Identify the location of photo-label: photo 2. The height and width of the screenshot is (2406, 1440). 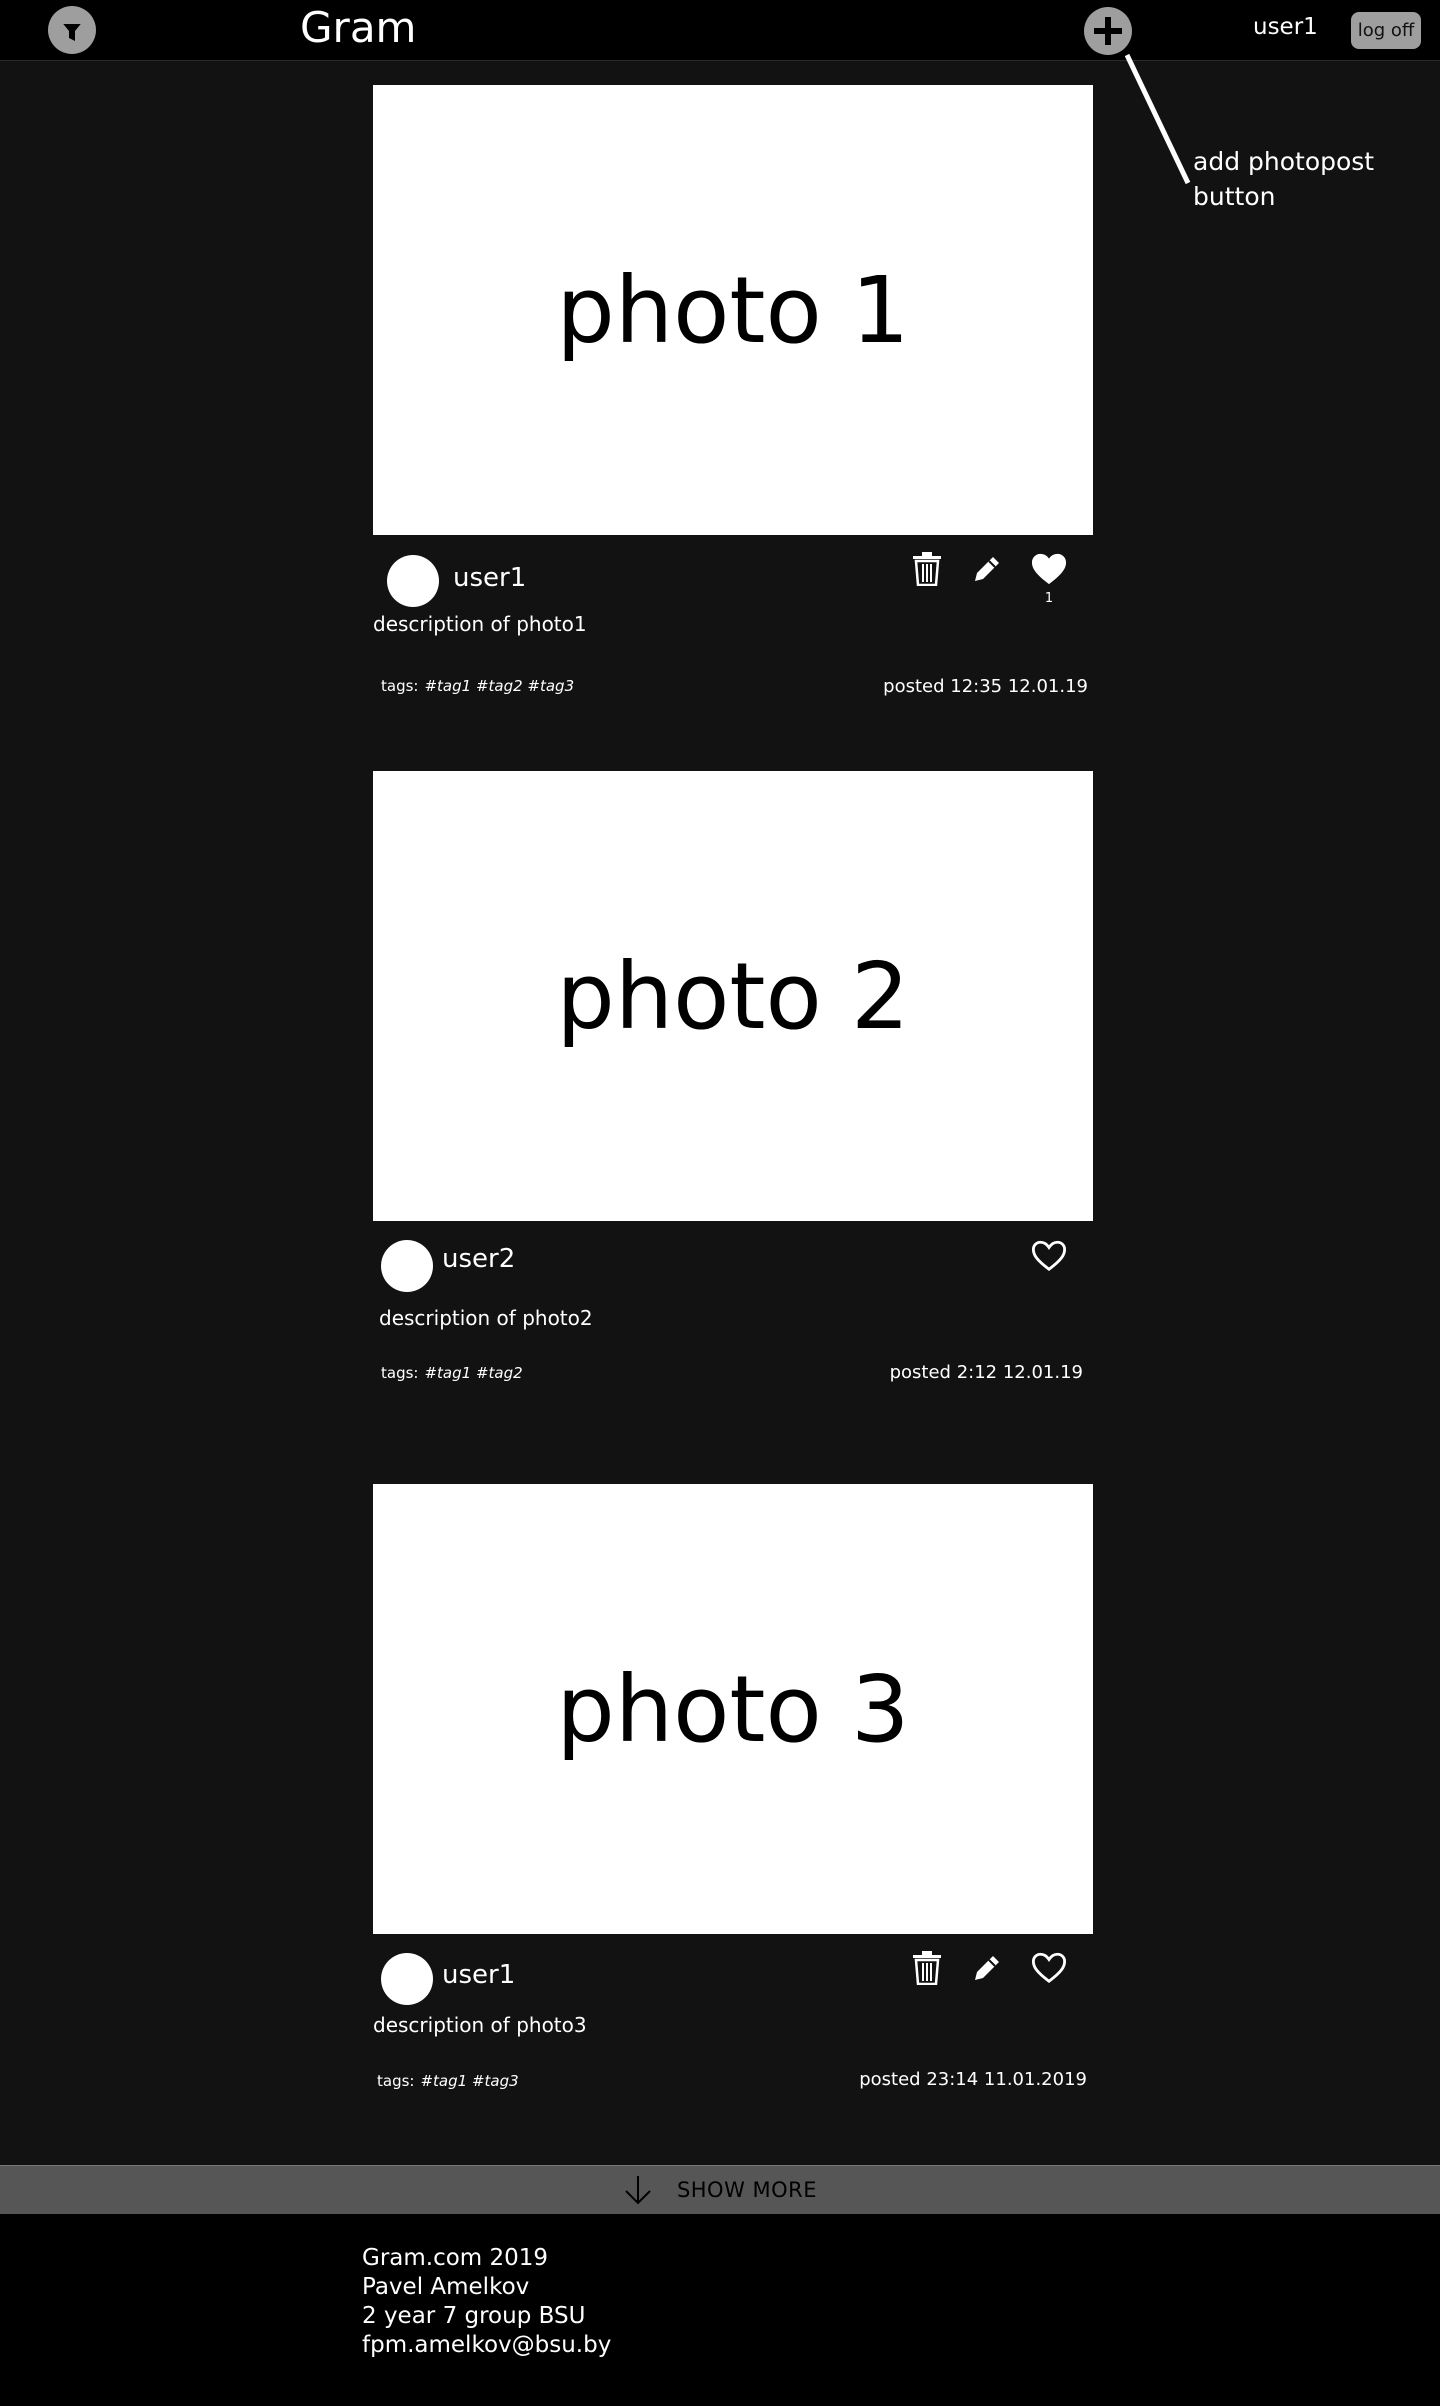
(733, 996).